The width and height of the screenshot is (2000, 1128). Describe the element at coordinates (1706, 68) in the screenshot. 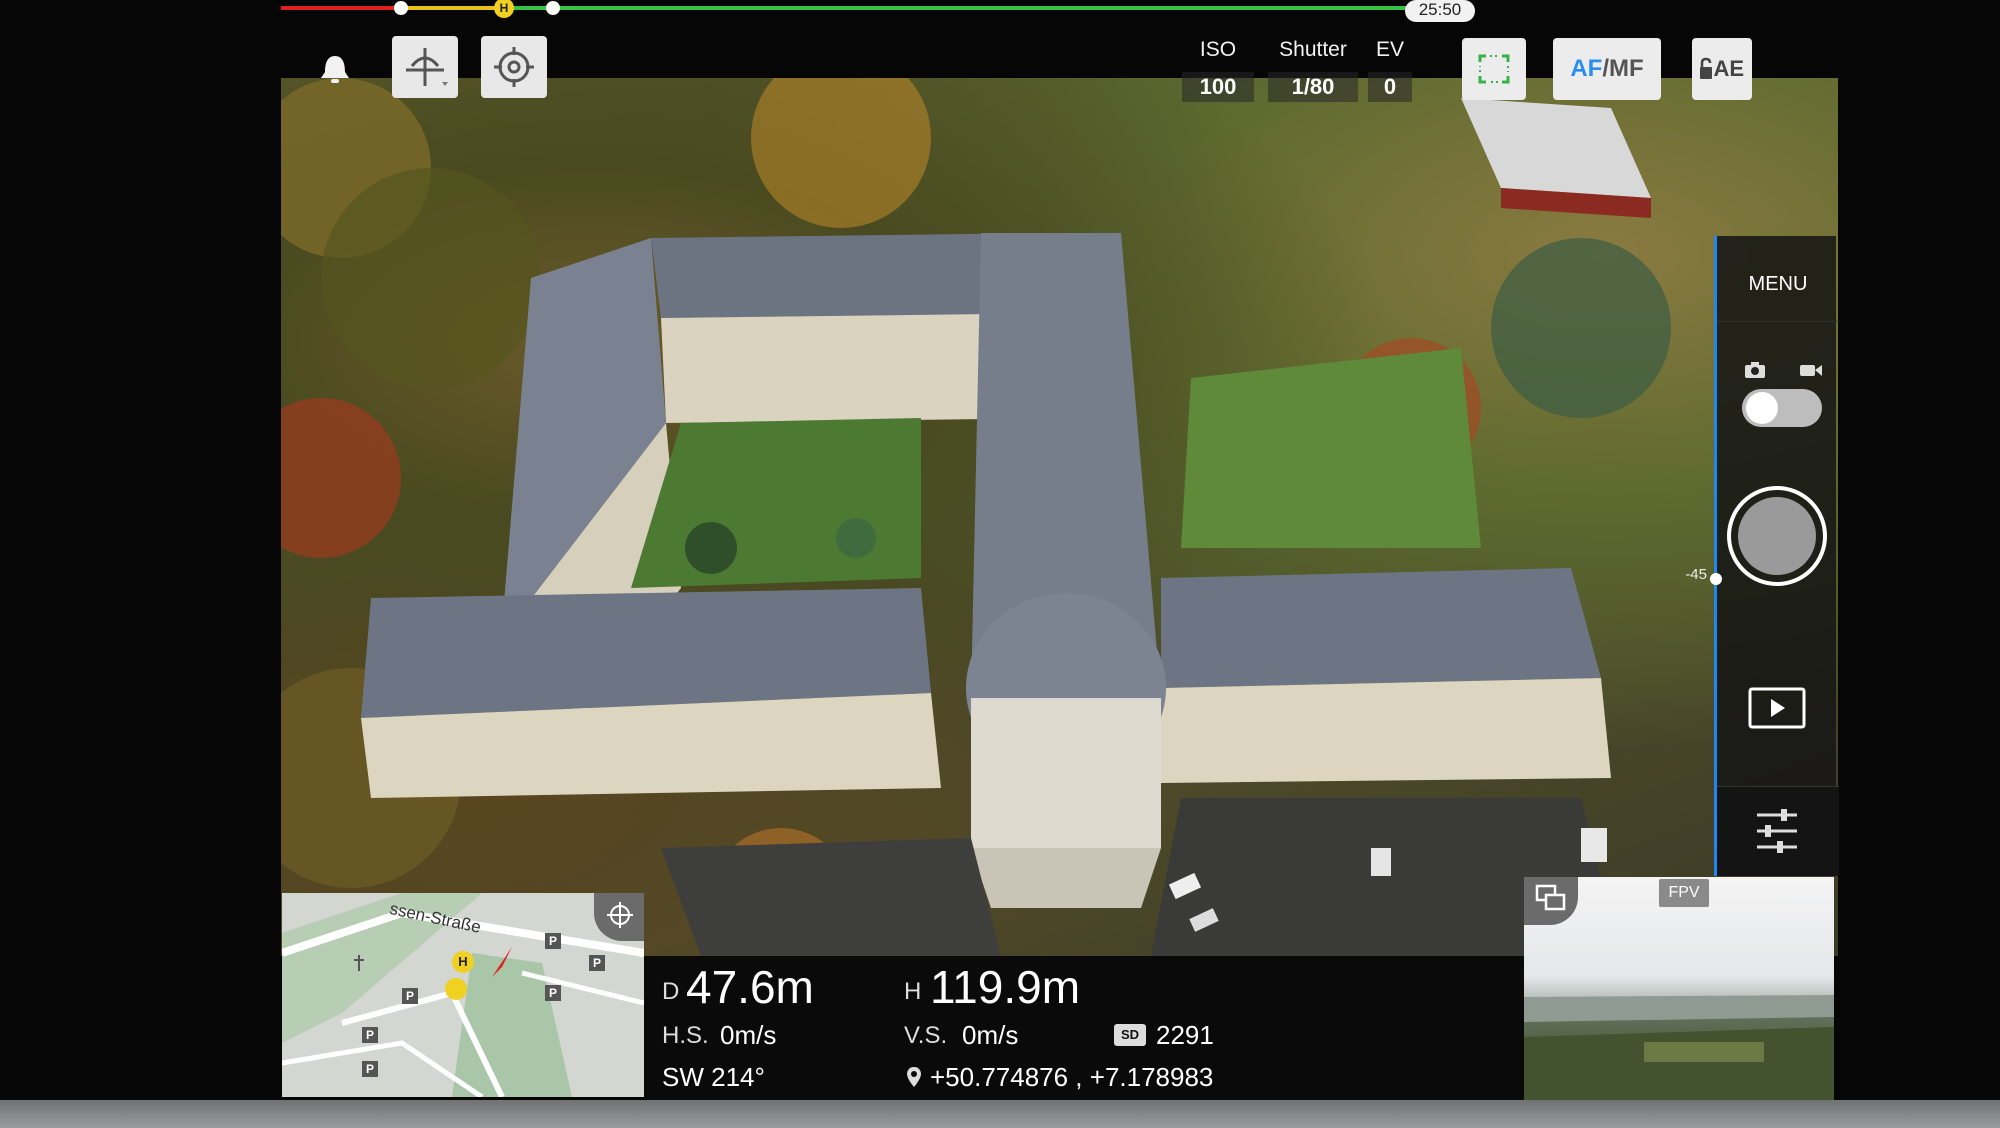

I see `lock-icon` at that location.